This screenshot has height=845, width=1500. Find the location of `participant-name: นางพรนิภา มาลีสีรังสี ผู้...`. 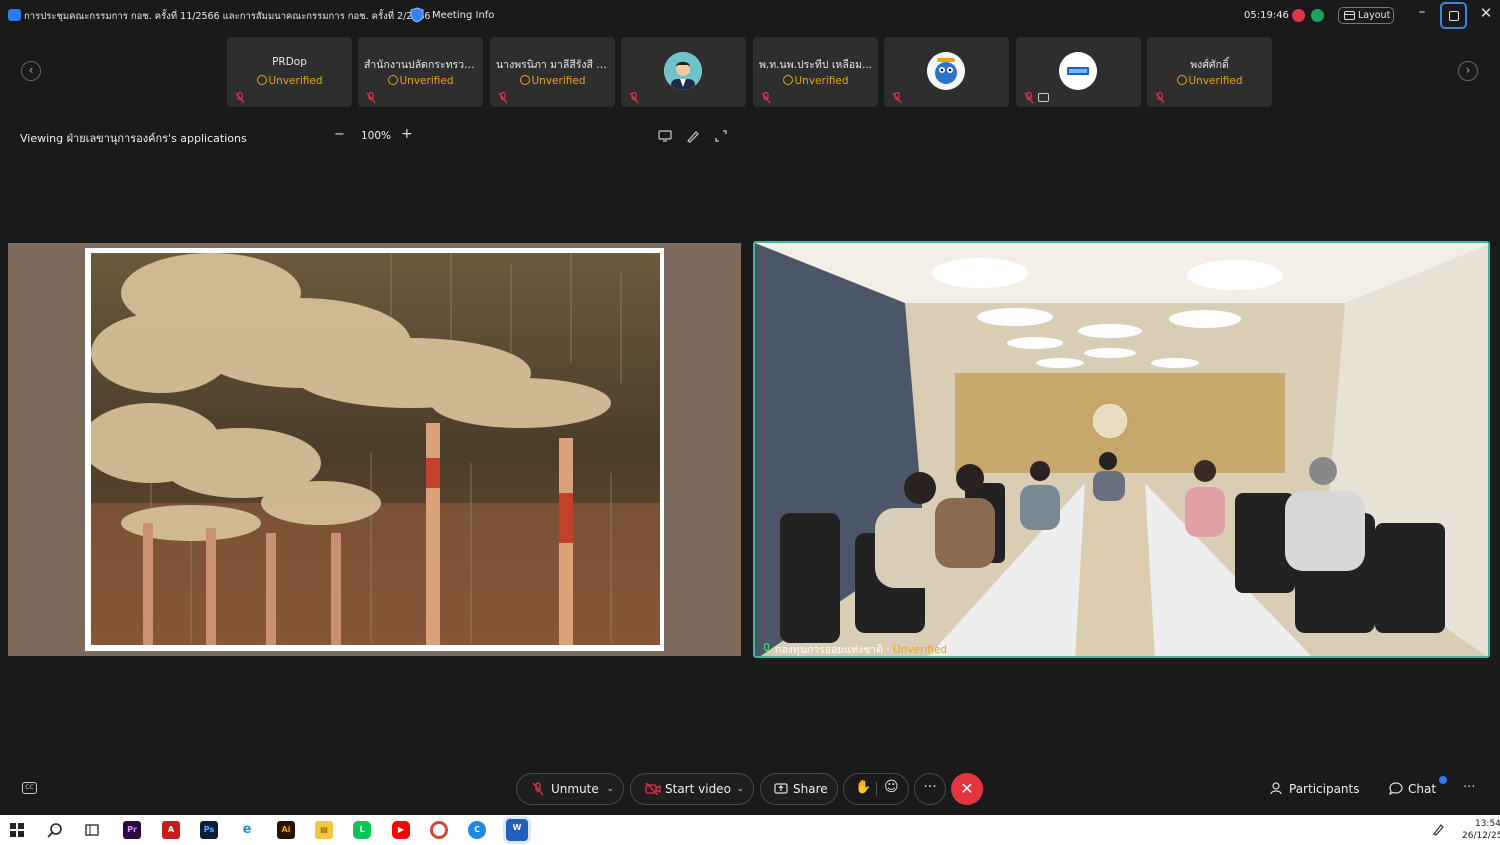

participant-name: นางพรนิภา มาลีสีรังสี ผู้... is located at coordinates (552, 65).